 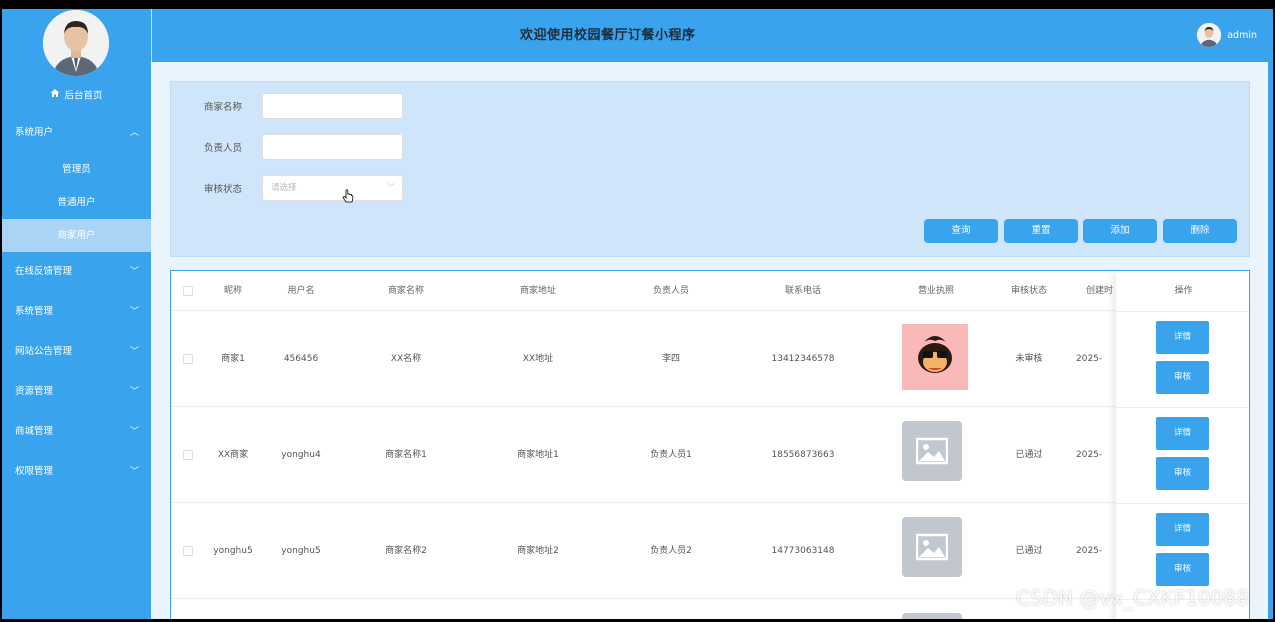 I want to click on watermark-text: CSDN @vx_CXKF10088, so click(x=1132, y=598).